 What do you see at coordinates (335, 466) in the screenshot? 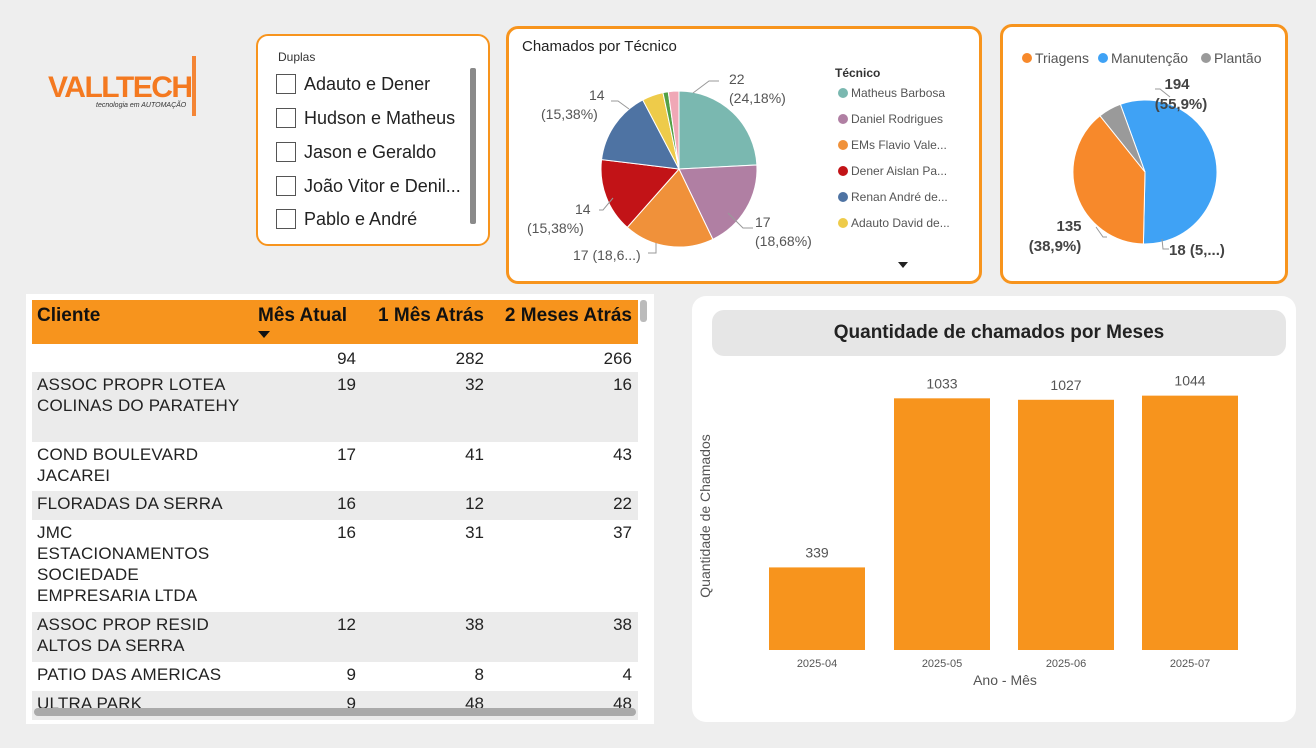
I see `table-row: COND BOULEVARD JACAREI 17 41 43` at bounding box center [335, 466].